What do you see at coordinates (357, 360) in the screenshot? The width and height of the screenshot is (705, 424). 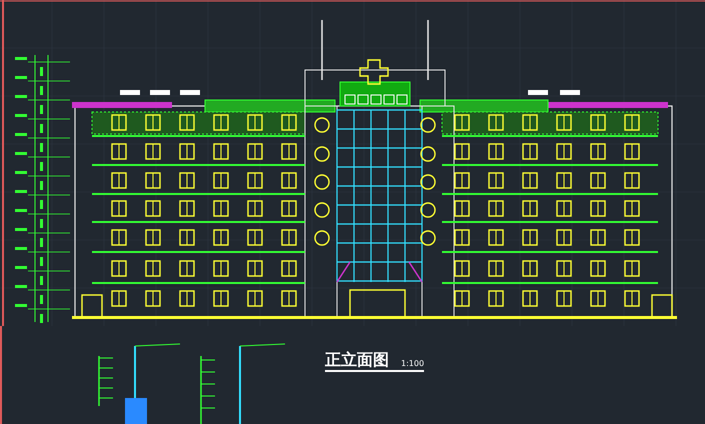 I see `drawing-title: 正立面图` at bounding box center [357, 360].